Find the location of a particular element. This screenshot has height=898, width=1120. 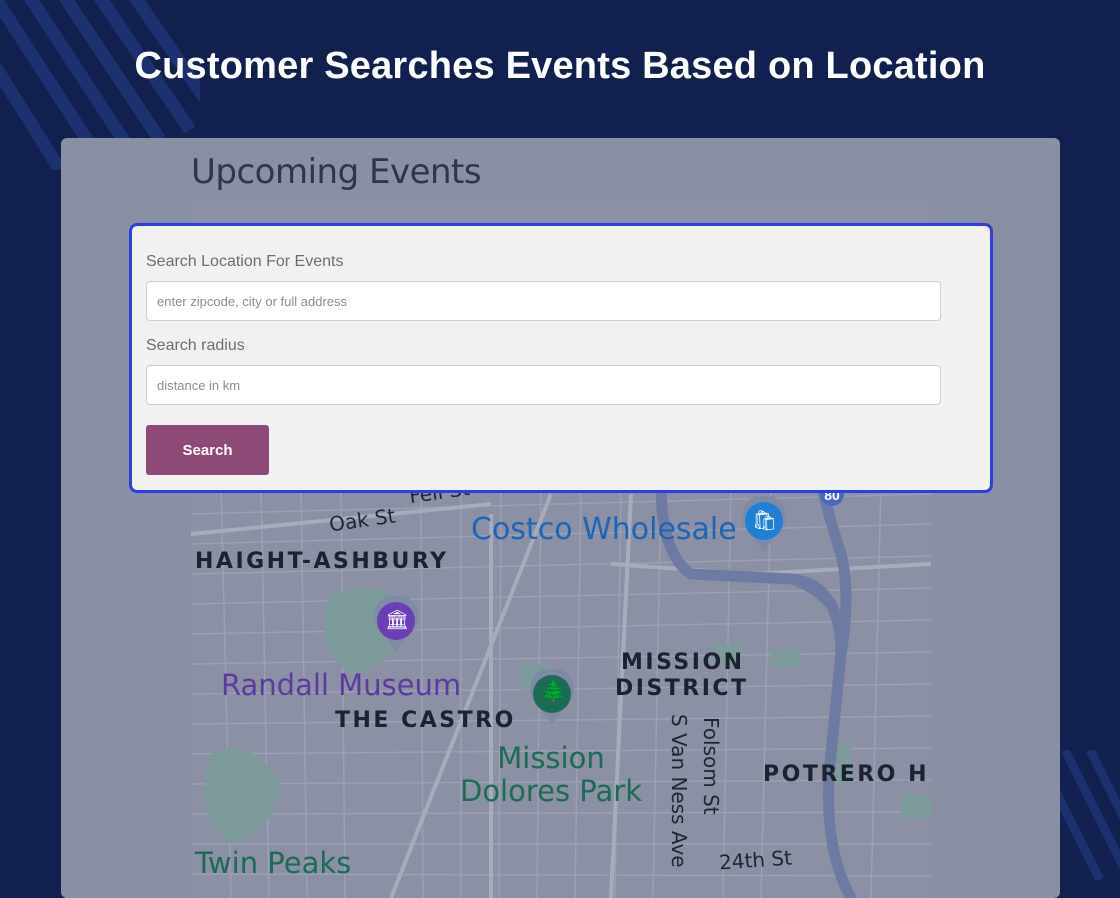

page-title: Upcoming Events is located at coordinates (336, 172).